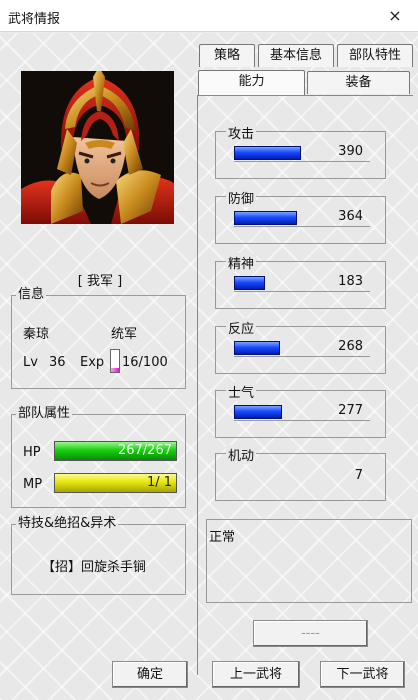 This screenshot has height=700, width=418. What do you see at coordinates (115, 370) in the screenshot?
I see `exp-bar-fill` at bounding box center [115, 370].